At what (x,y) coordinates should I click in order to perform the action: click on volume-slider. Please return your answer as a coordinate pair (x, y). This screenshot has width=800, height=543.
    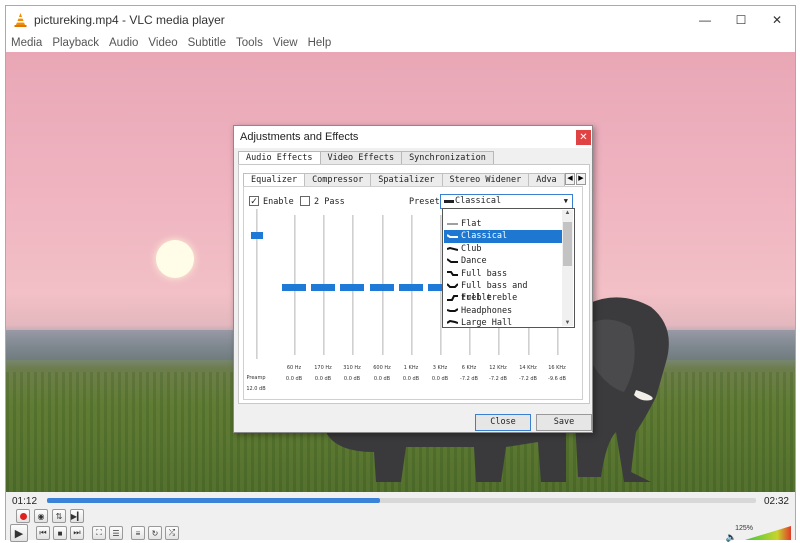
    Looking at the image, I should click on (768, 533).